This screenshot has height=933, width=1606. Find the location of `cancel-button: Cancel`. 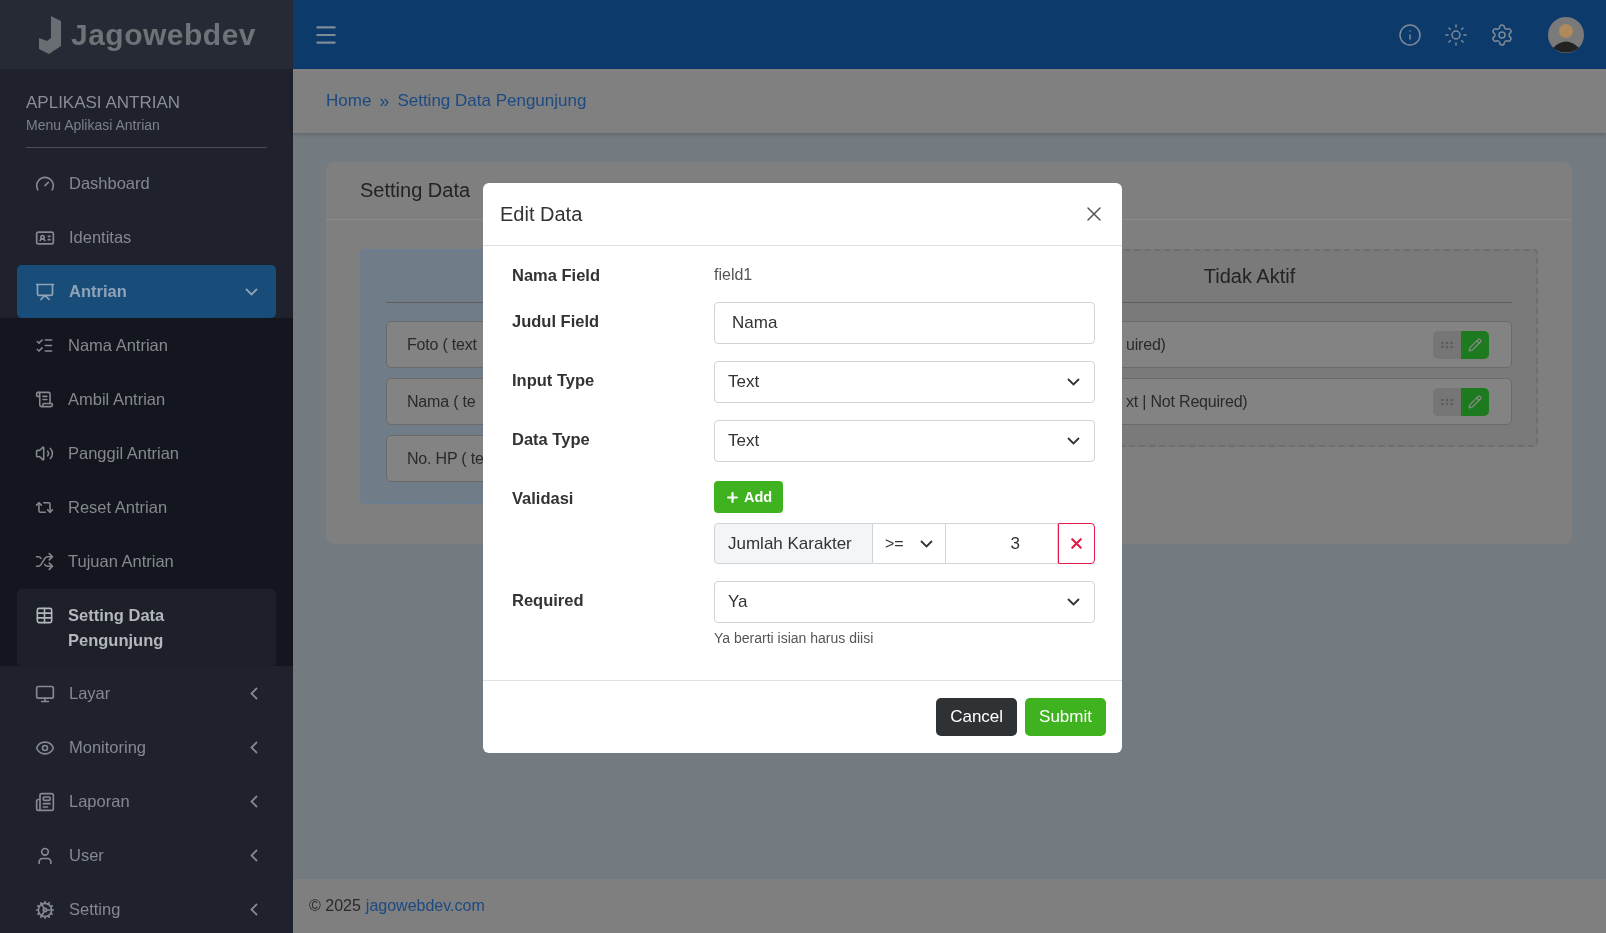

cancel-button: Cancel is located at coordinates (977, 717).